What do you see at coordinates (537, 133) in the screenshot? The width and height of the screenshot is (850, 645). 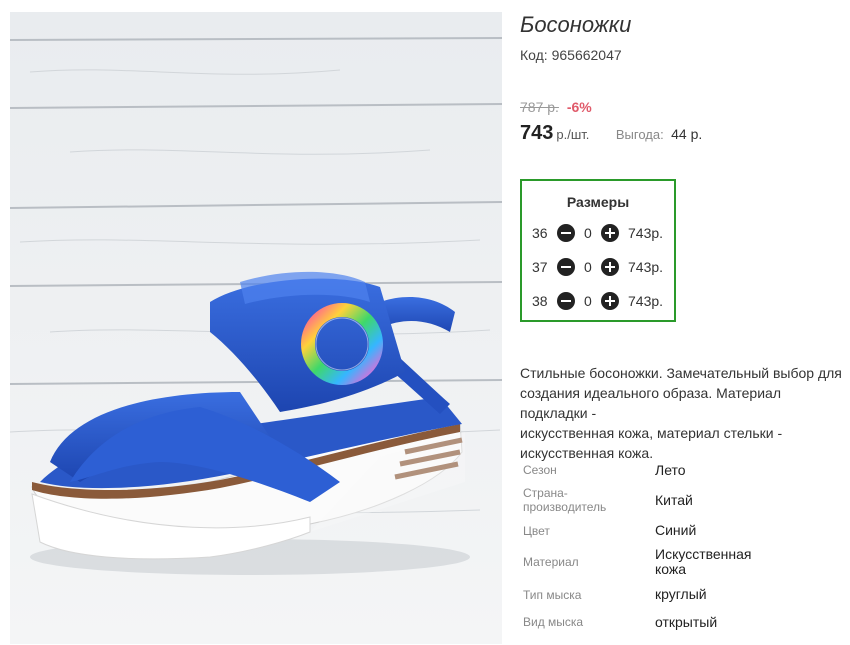 I see `current-price: 743` at bounding box center [537, 133].